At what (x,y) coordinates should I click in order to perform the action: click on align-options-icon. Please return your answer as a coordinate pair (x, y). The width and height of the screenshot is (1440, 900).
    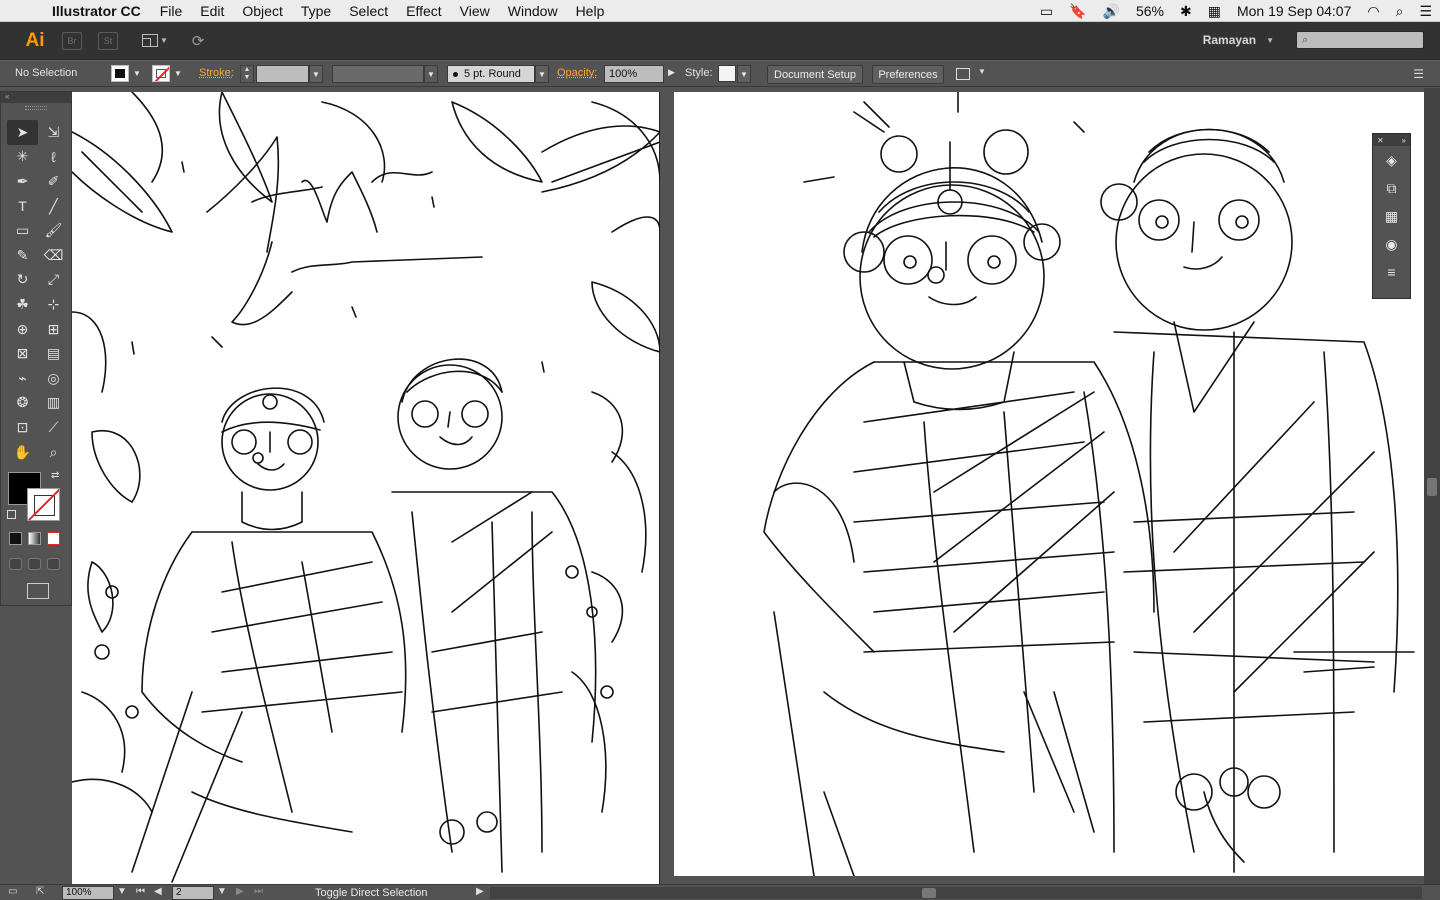
    Looking at the image, I should click on (963, 74).